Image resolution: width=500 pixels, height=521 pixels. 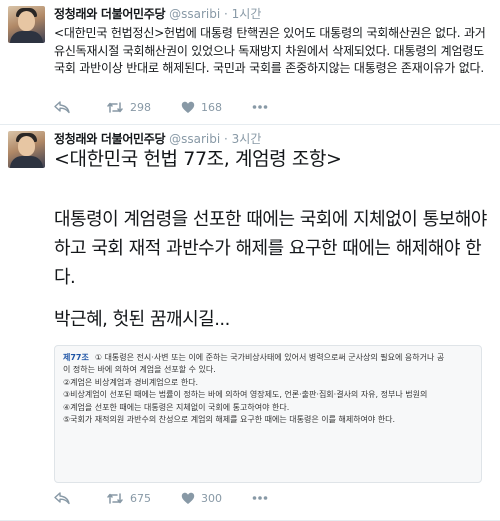 I want to click on retweet-button: 675, so click(x=128, y=498).